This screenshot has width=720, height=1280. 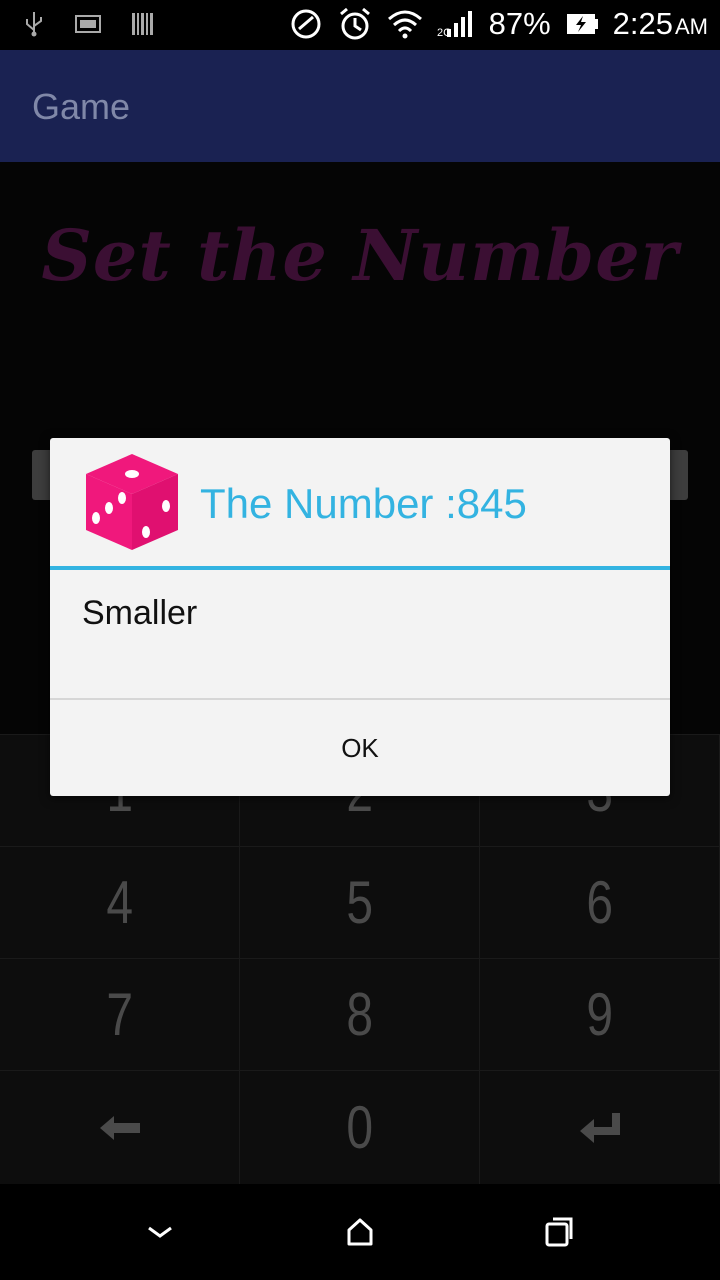 I want to click on key-7: 7, so click(x=120, y=1014).